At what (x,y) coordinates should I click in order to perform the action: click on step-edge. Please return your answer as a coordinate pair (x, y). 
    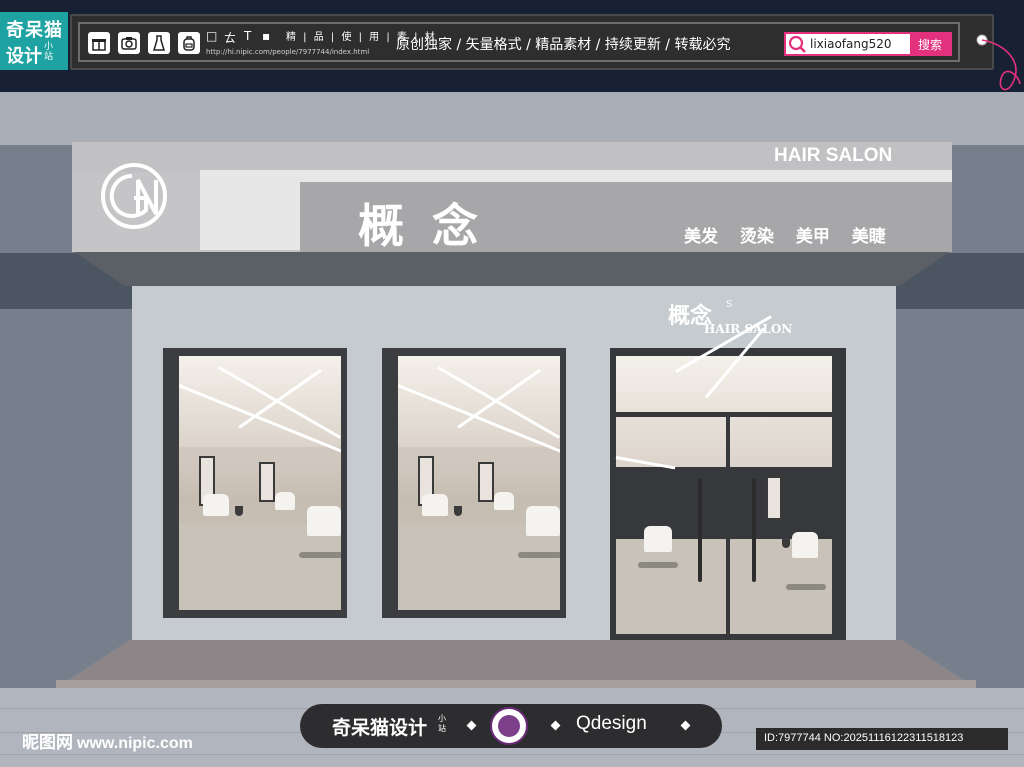
    Looking at the image, I should click on (516, 684).